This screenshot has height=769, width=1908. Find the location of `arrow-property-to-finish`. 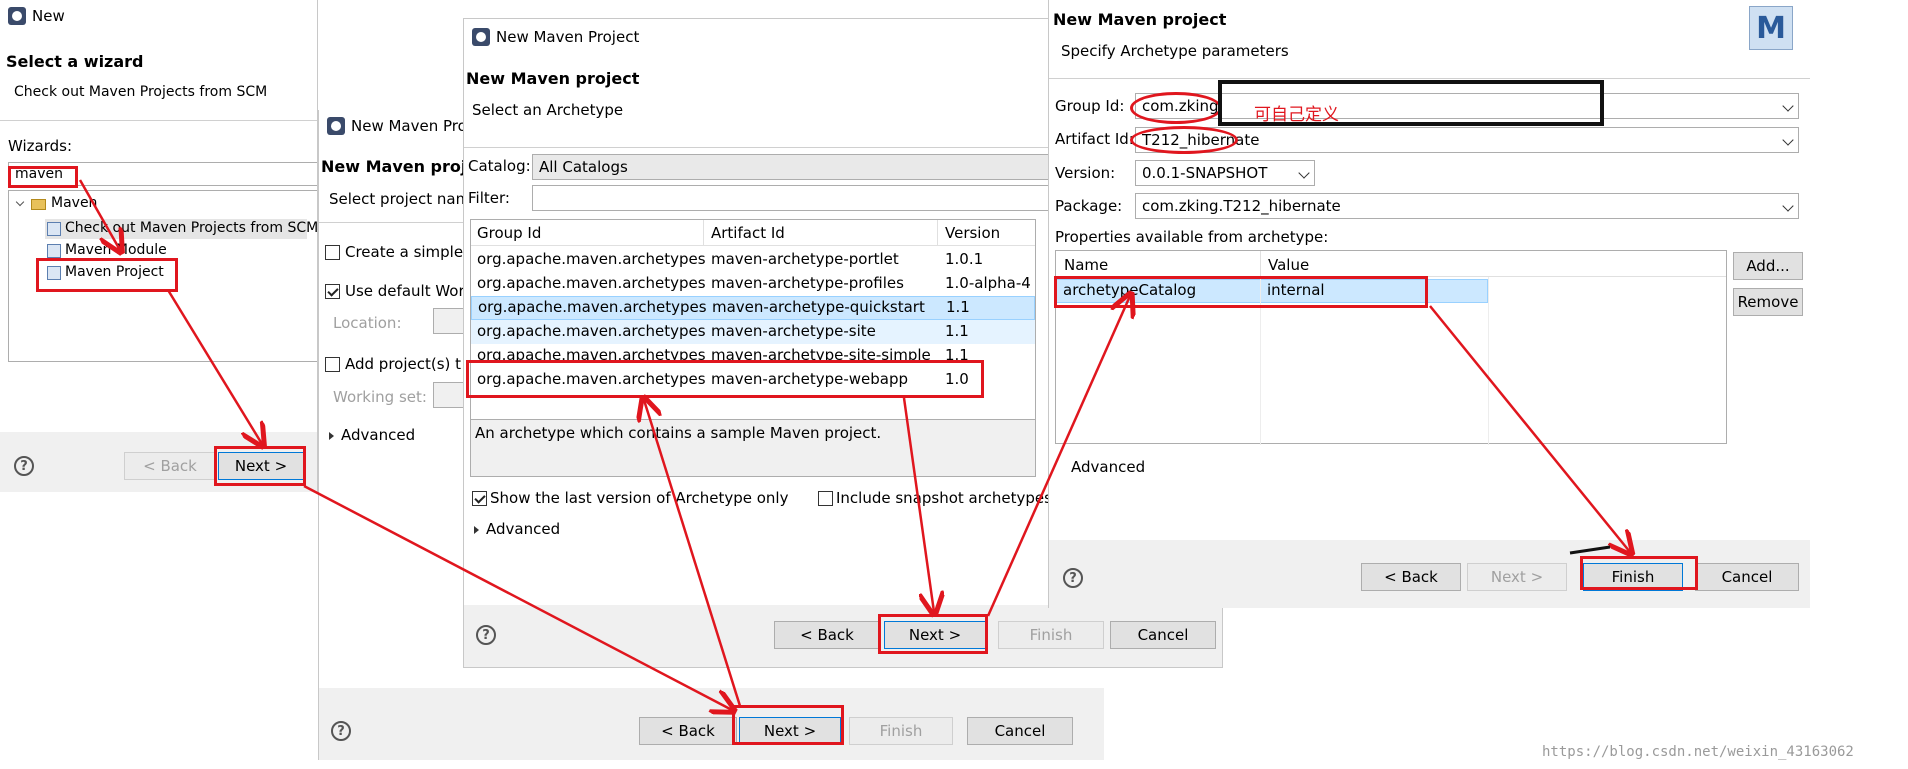

arrow-property-to-finish is located at coordinates (1529, 428).